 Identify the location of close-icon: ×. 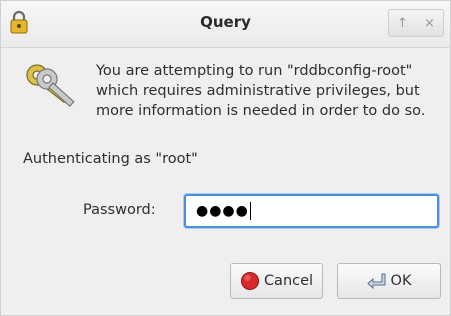
(430, 23).